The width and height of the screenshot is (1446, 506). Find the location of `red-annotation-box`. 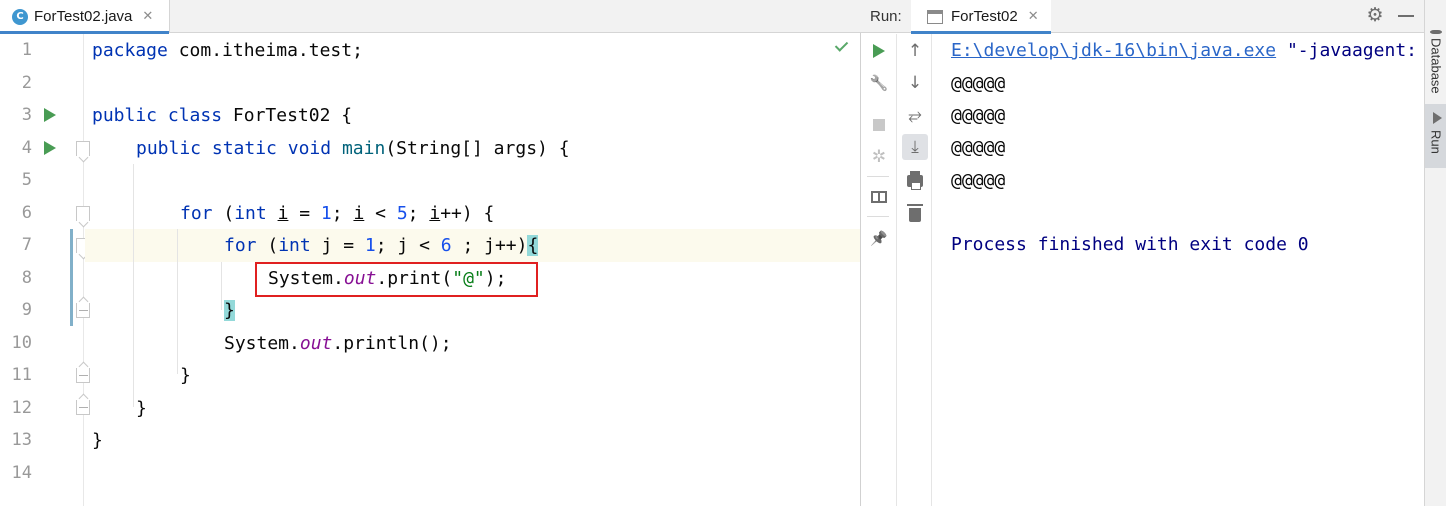

red-annotation-box is located at coordinates (396, 279).